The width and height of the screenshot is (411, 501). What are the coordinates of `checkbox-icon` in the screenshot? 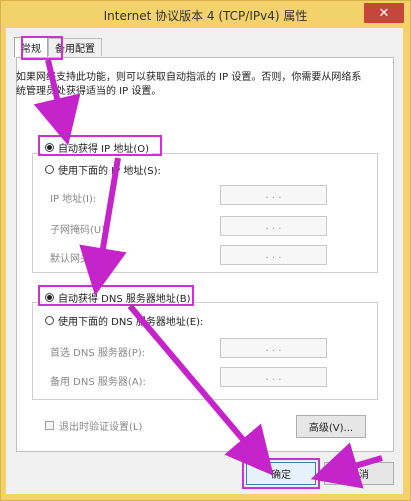 It's located at (49, 425).